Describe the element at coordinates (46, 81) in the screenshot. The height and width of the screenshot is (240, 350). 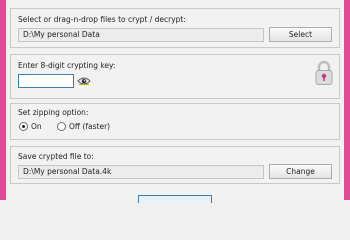
I see `crypting-key-input` at that location.